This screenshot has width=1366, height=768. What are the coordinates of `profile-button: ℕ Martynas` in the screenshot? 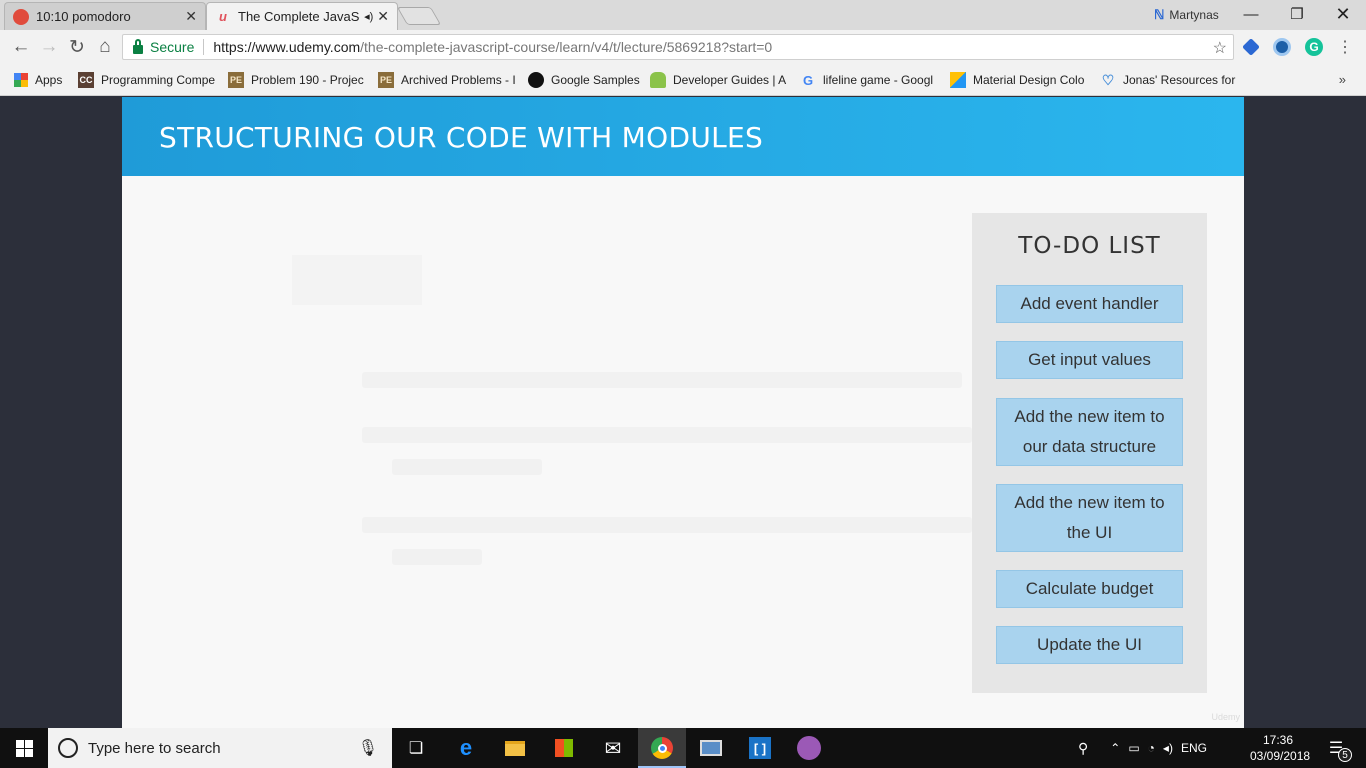 It's located at (1186, 15).